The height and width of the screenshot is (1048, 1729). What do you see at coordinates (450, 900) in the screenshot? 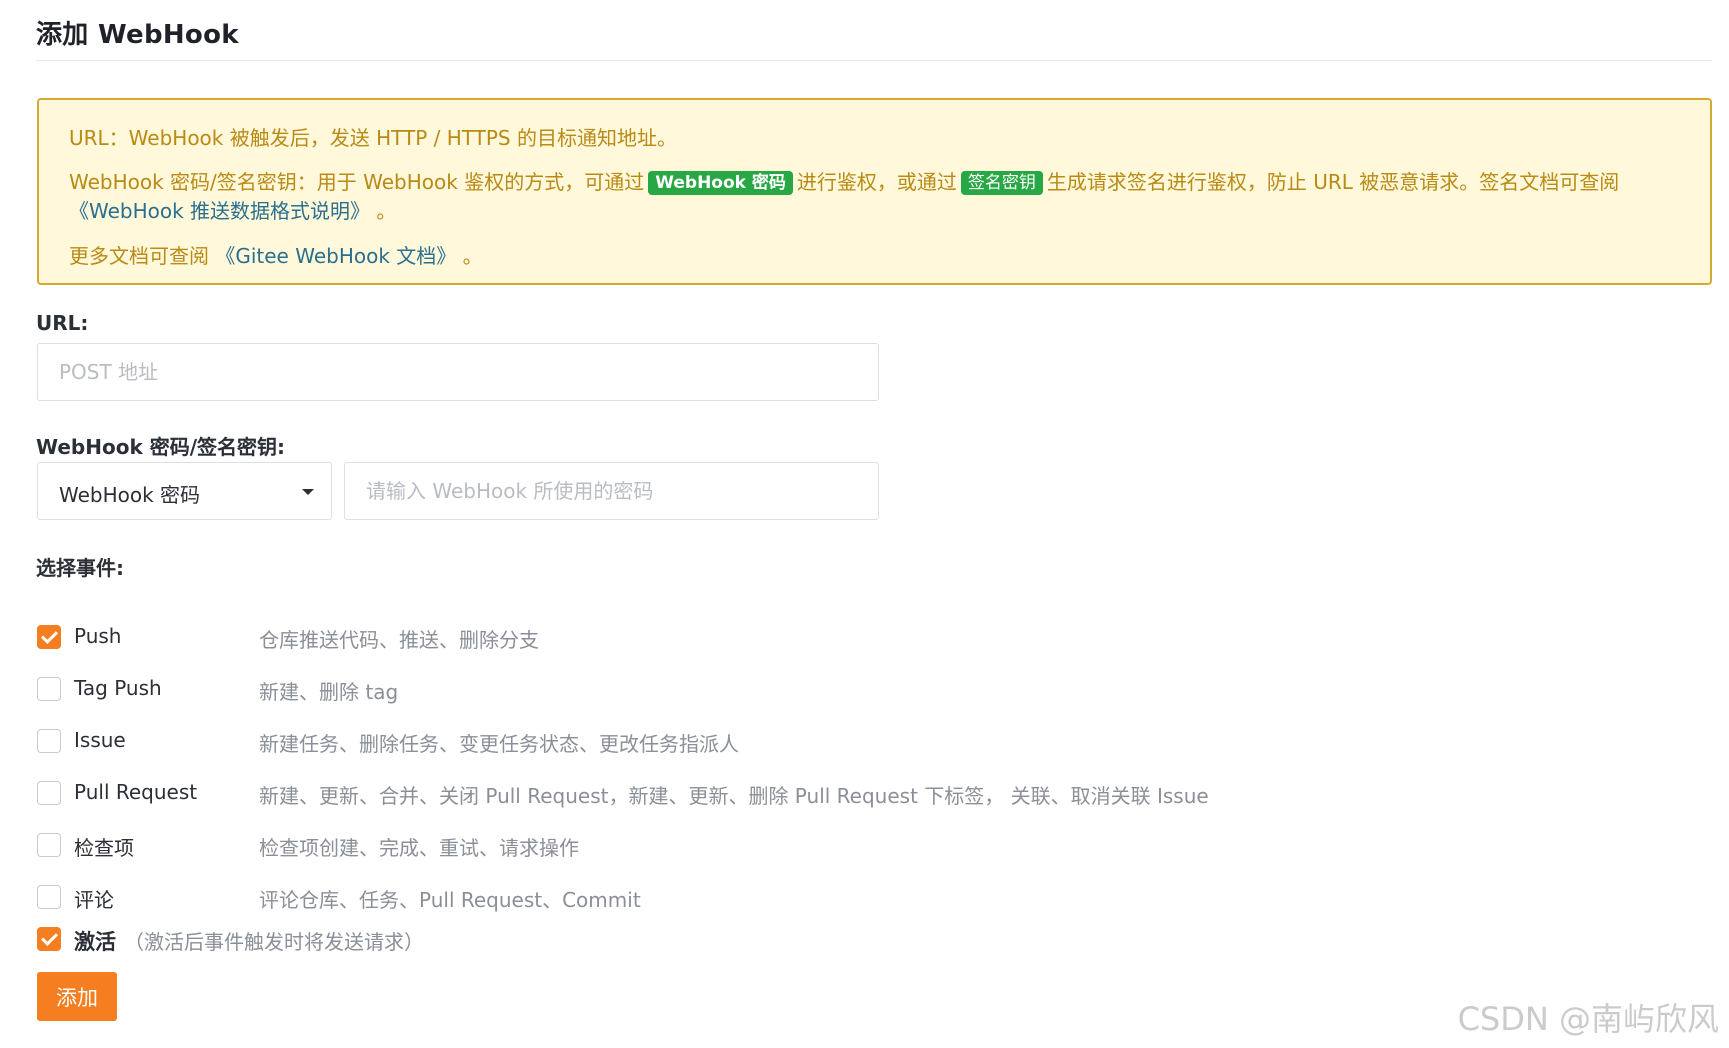
I see `event-desc: 评论仓库、任务、Pull Request、Commit` at bounding box center [450, 900].